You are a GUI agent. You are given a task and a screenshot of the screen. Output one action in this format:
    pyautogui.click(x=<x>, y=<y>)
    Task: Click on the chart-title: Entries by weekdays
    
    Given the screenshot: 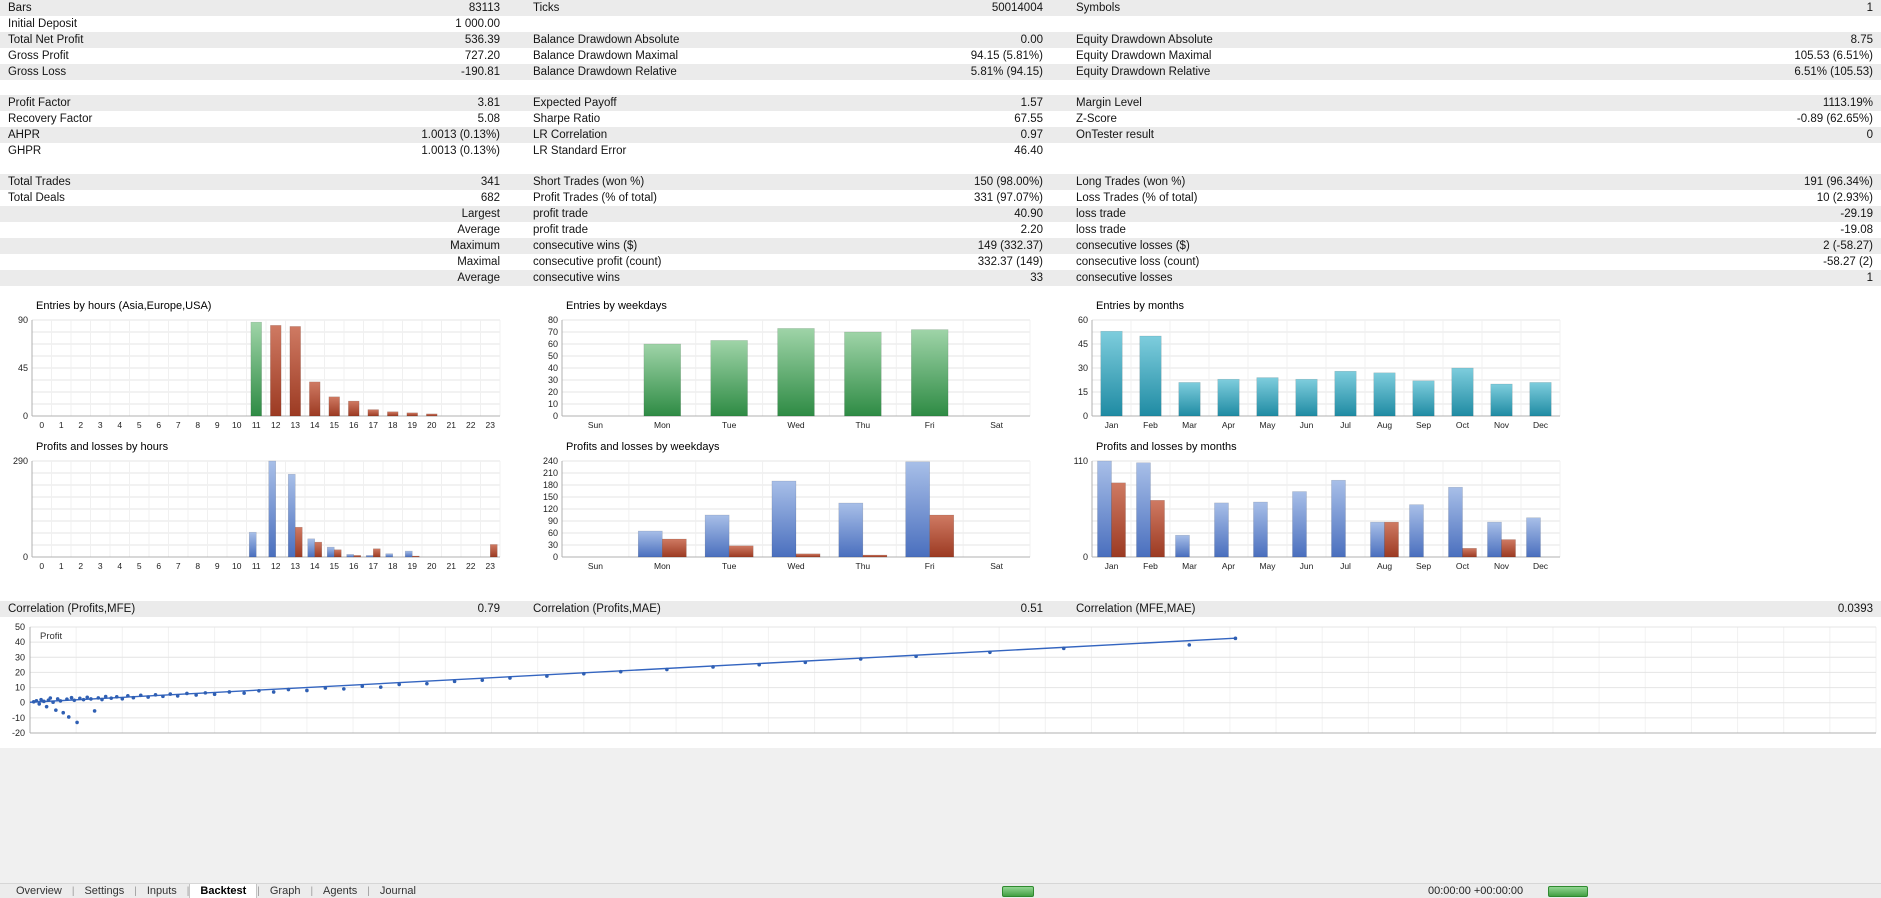 What is the action you would take?
    pyautogui.click(x=616, y=306)
    